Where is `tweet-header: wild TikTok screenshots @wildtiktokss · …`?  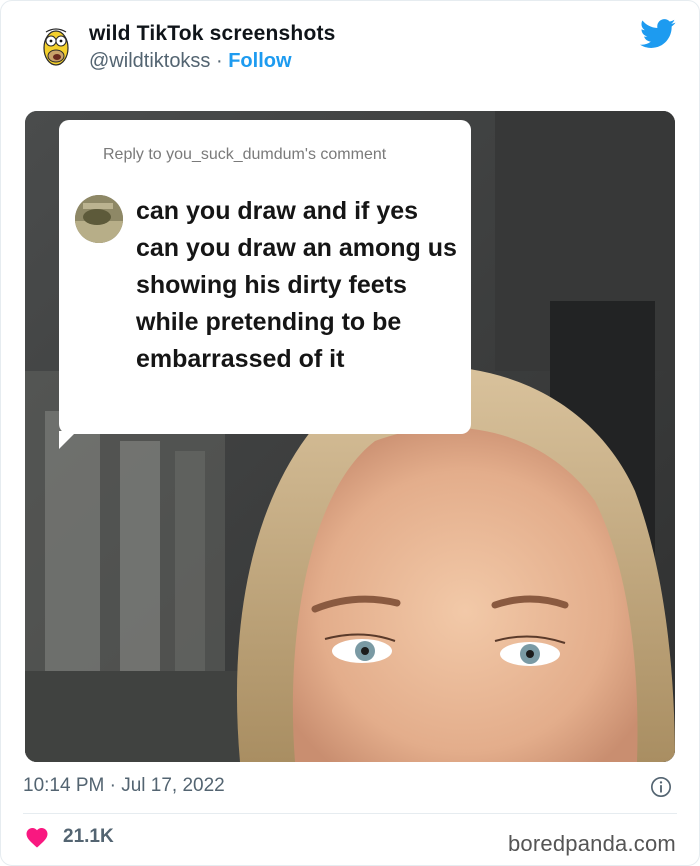 tweet-header: wild TikTok screenshots @wildtiktokss · … is located at coordinates (350, 50).